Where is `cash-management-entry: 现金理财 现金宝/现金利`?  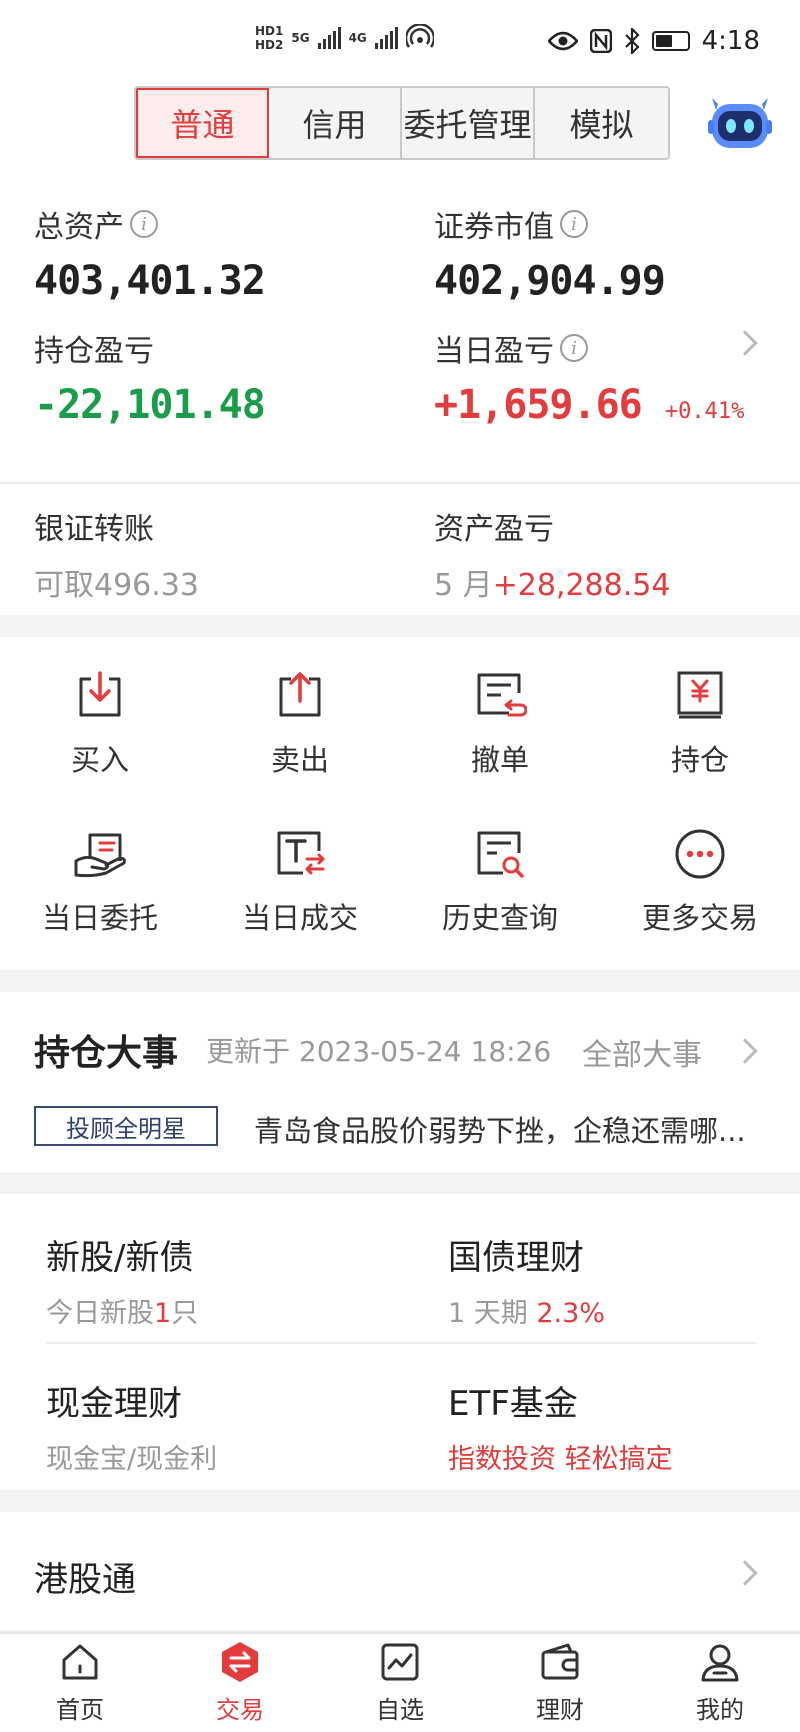 cash-management-entry: 现金理财 现金宝/现金利 is located at coordinates (131, 1426).